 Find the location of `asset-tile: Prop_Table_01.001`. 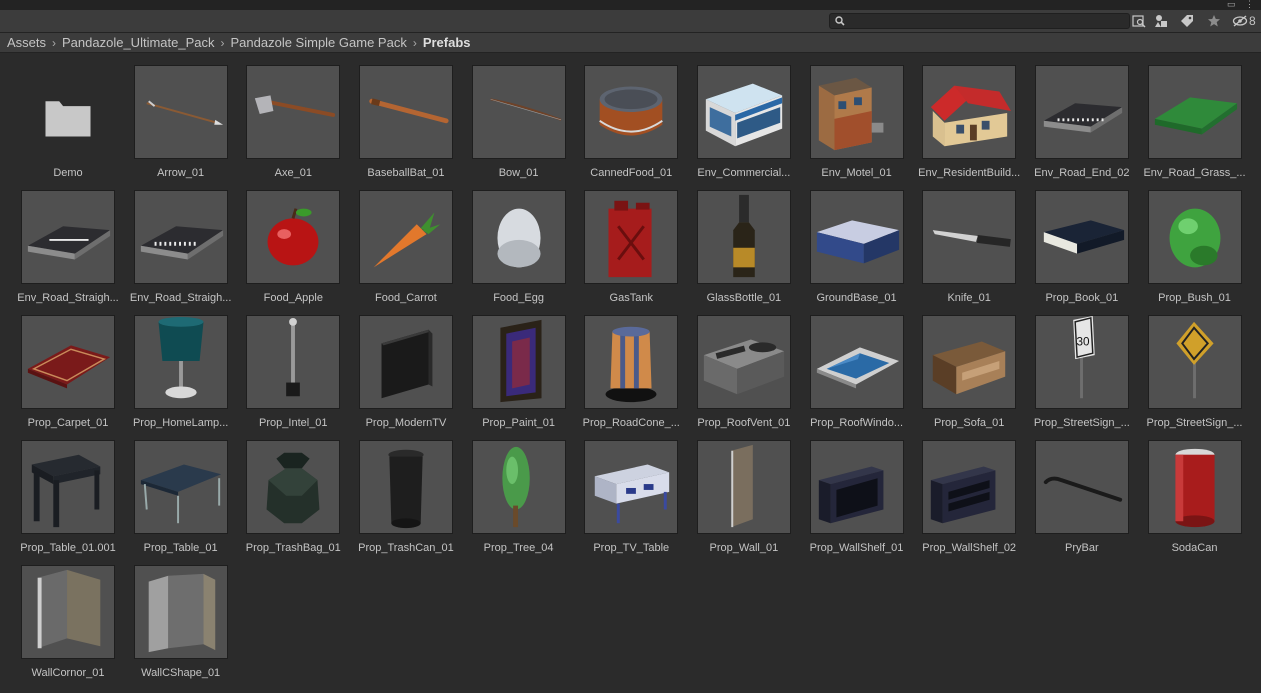

asset-tile: Prop_Table_01.001 is located at coordinates (68, 497).